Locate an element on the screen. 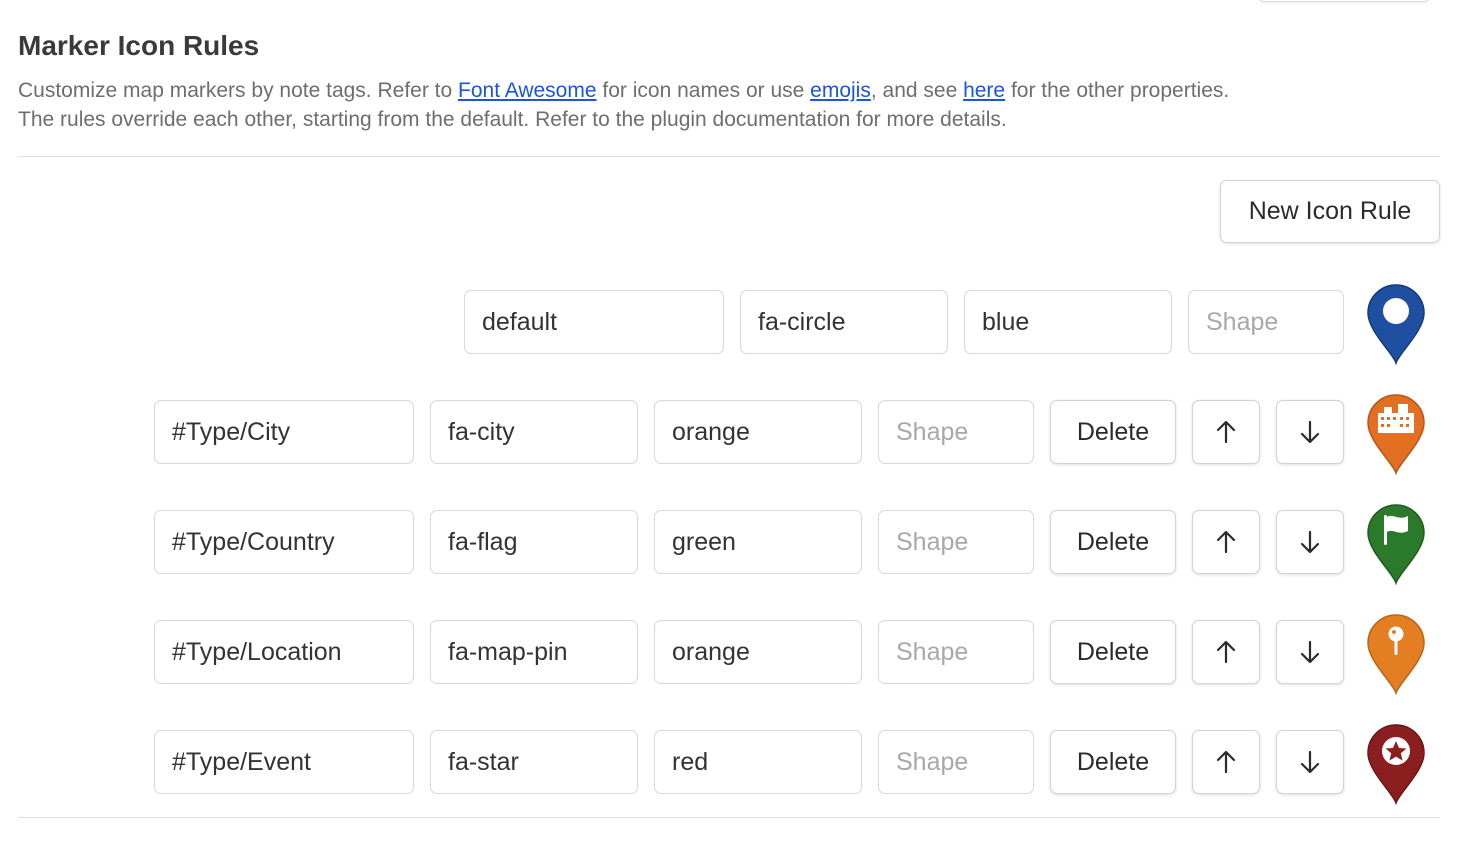 The image size is (1478, 846). default-tag-input is located at coordinates (594, 322).